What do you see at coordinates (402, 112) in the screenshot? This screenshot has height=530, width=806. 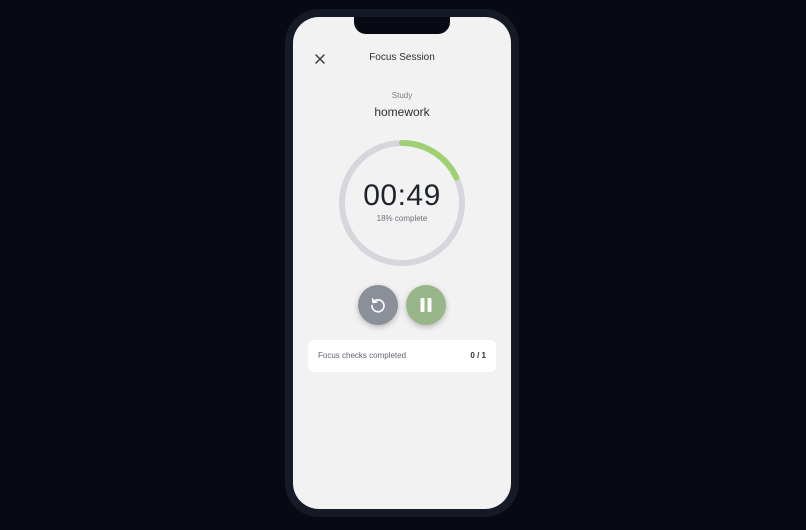 I see `task-name: homework` at bounding box center [402, 112].